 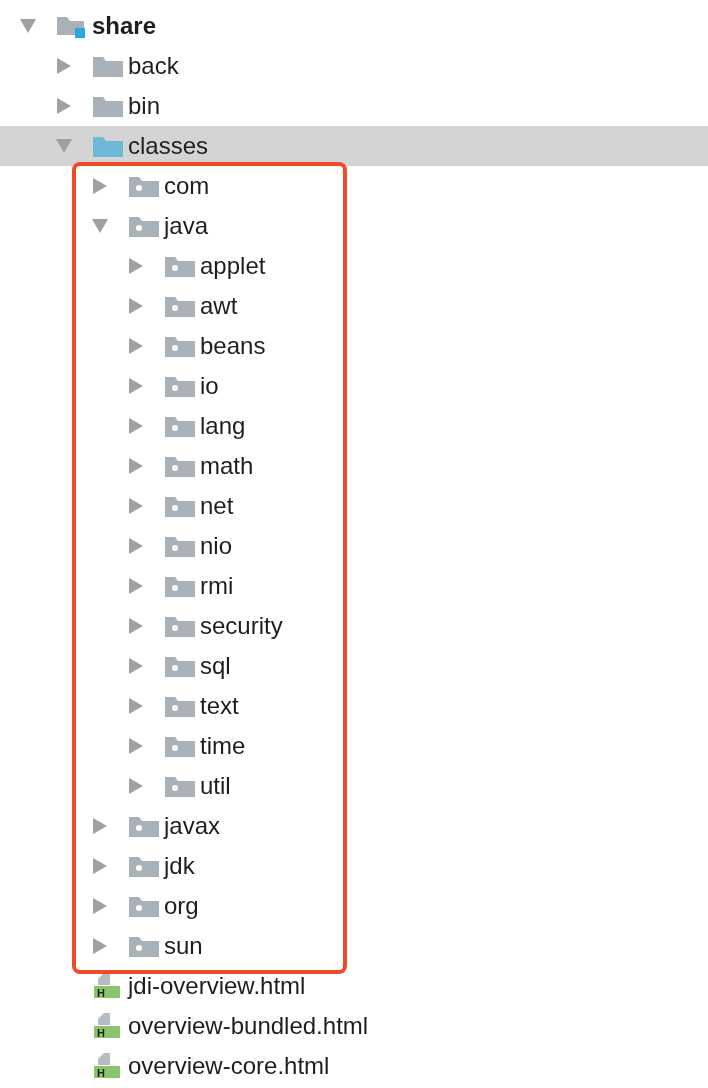 I want to click on tree-label: math, so click(x=227, y=466).